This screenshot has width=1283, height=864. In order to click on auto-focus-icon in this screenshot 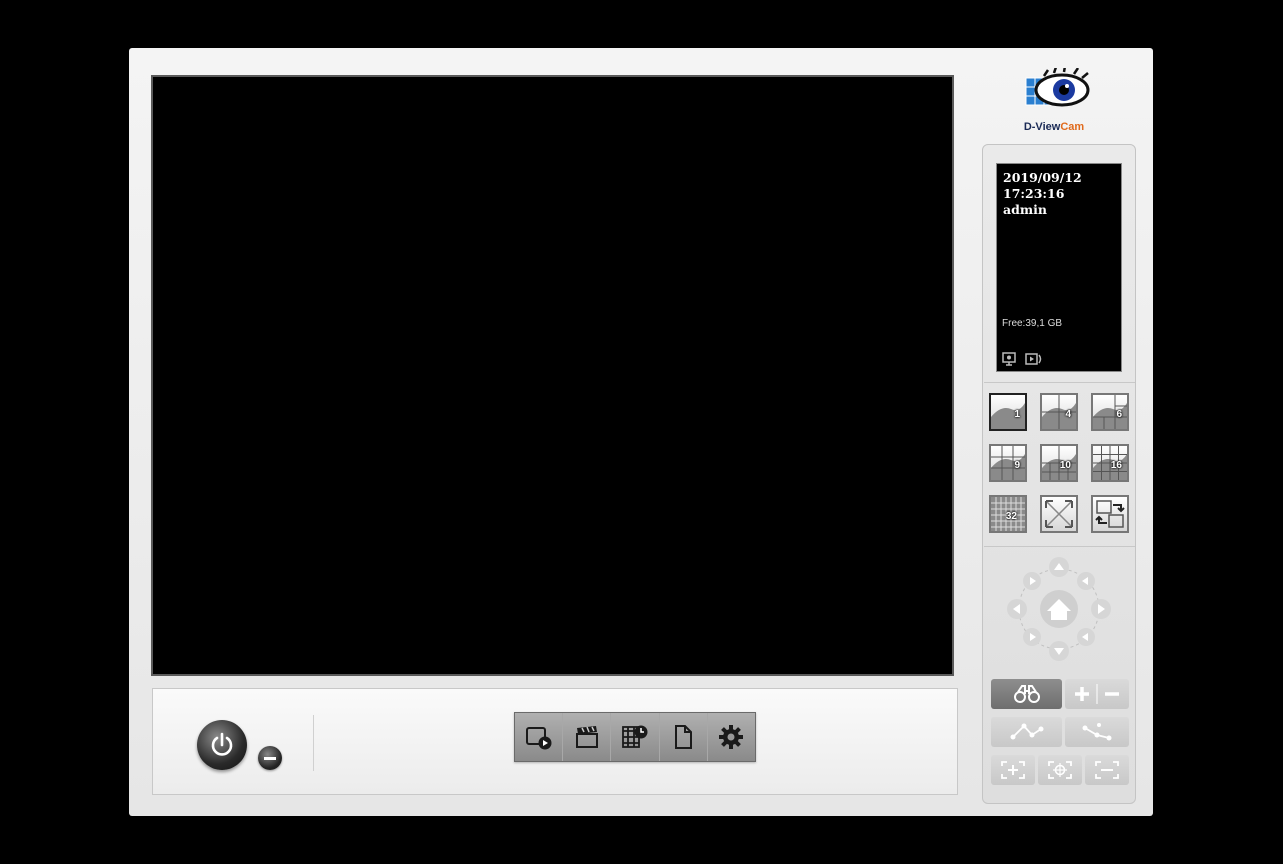, I will do `click(1060, 770)`.